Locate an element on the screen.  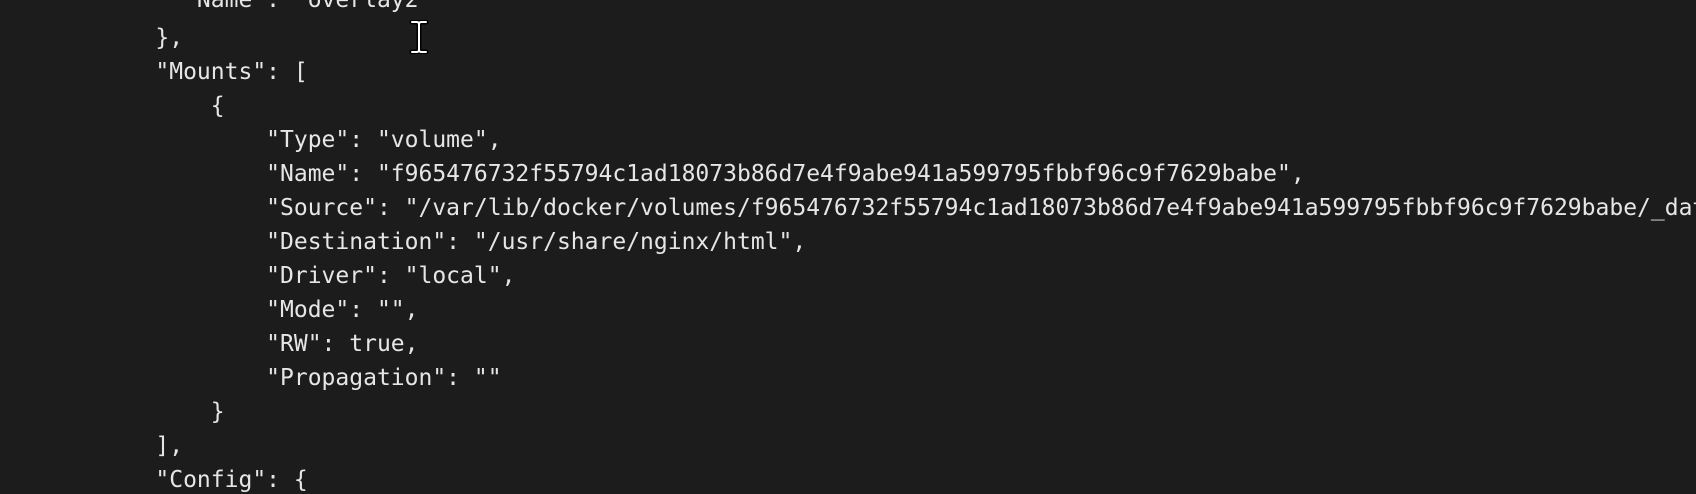
output-line: "Mode": "", is located at coordinates (259, 310).